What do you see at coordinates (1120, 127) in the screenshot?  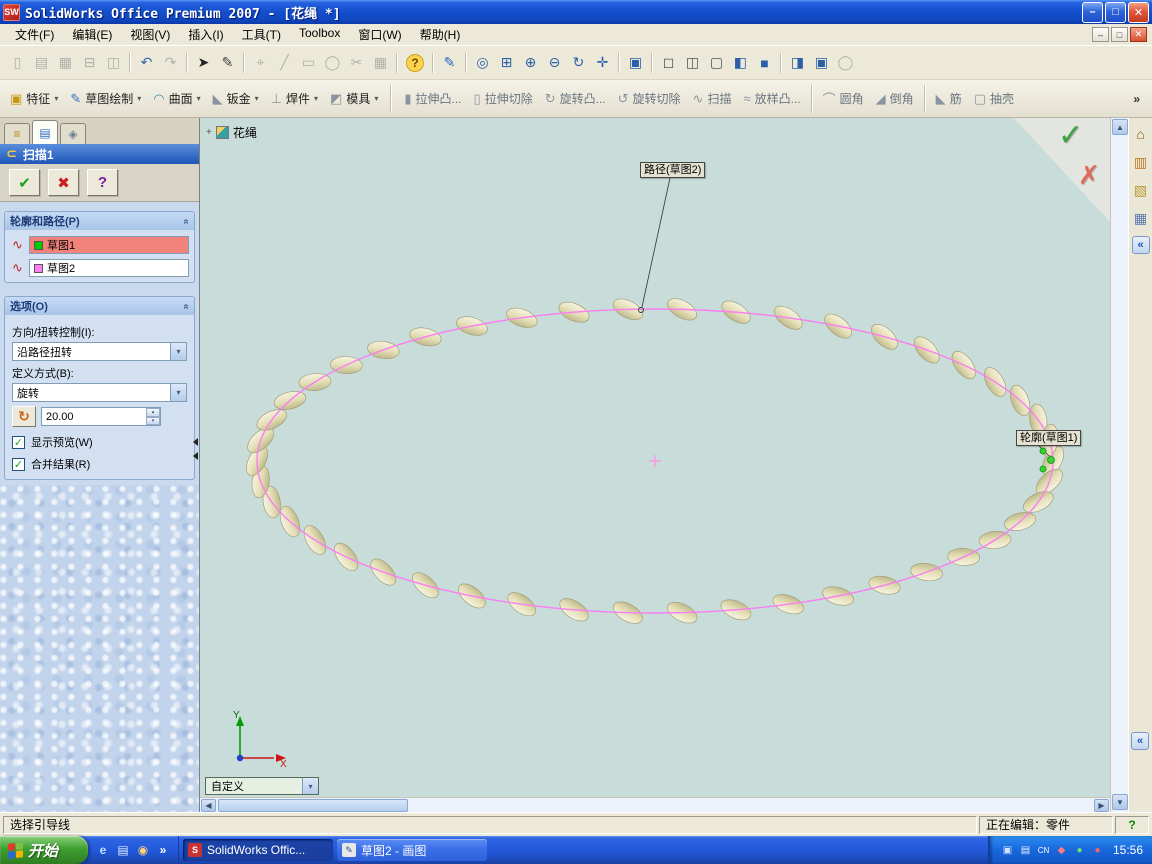 I see `scroll-up-icon: ▲` at bounding box center [1120, 127].